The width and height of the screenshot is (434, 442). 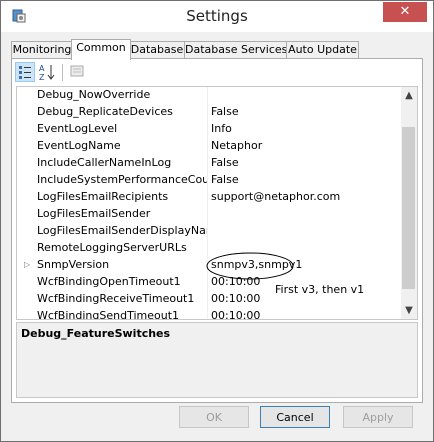 I want to click on categorized-button, so click(x=25, y=72).